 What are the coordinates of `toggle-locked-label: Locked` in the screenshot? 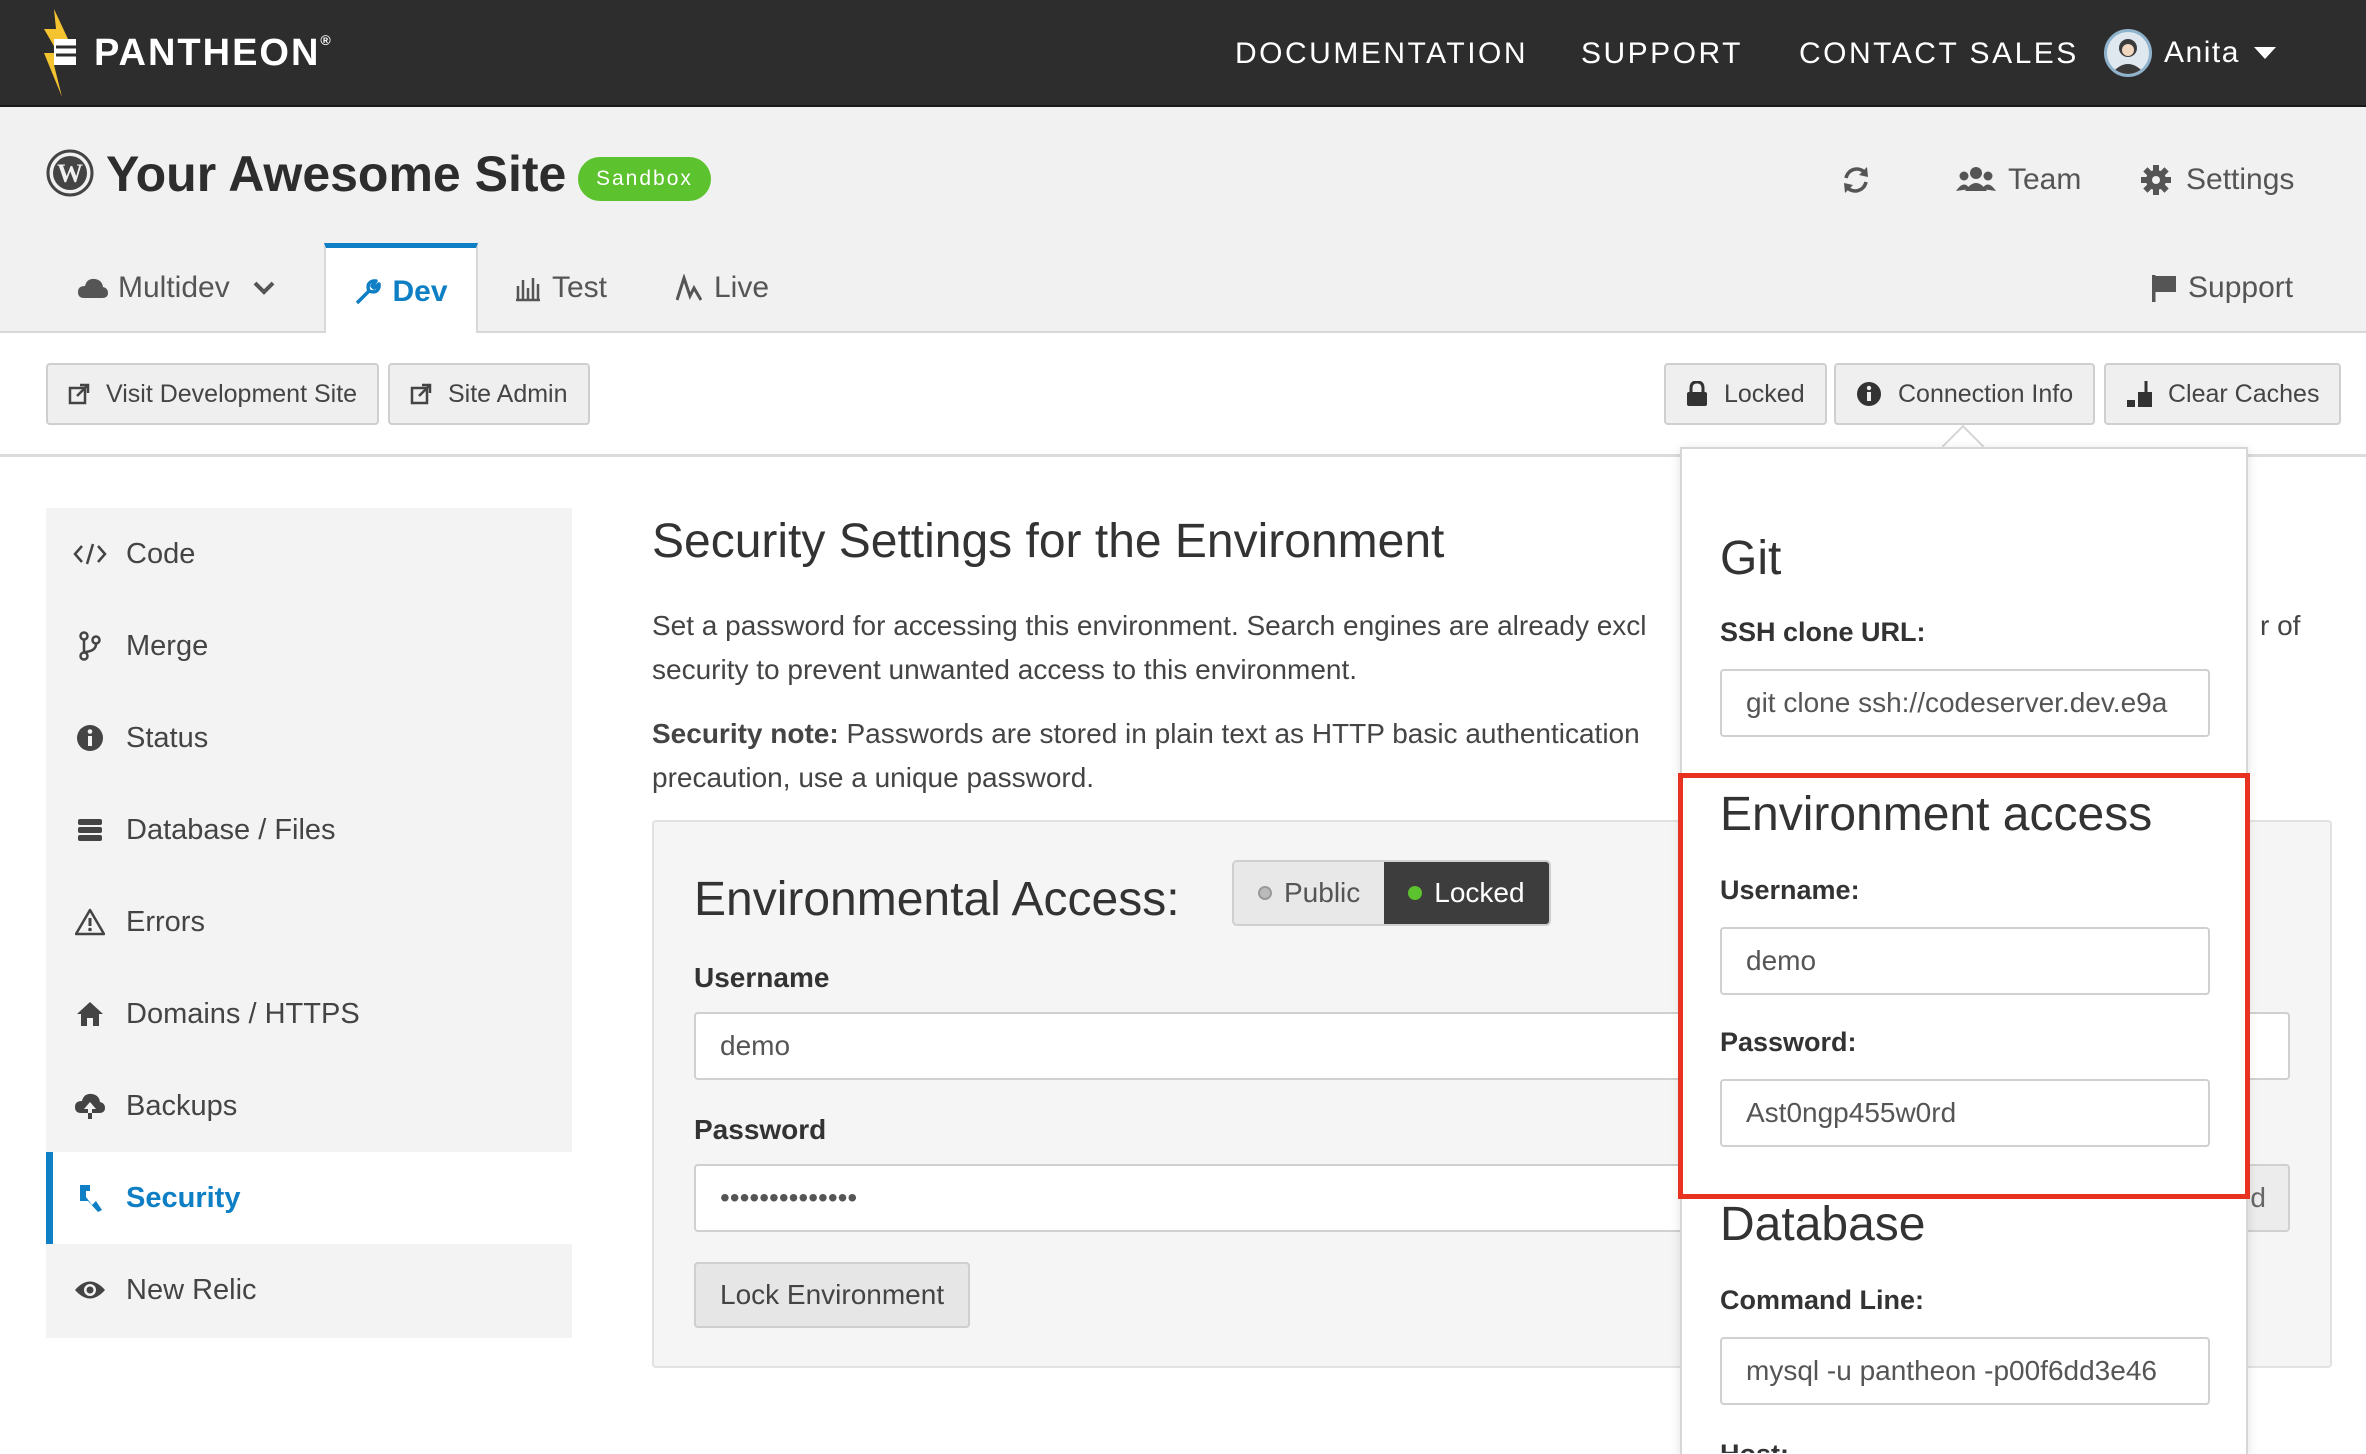 It's located at (1479, 892).